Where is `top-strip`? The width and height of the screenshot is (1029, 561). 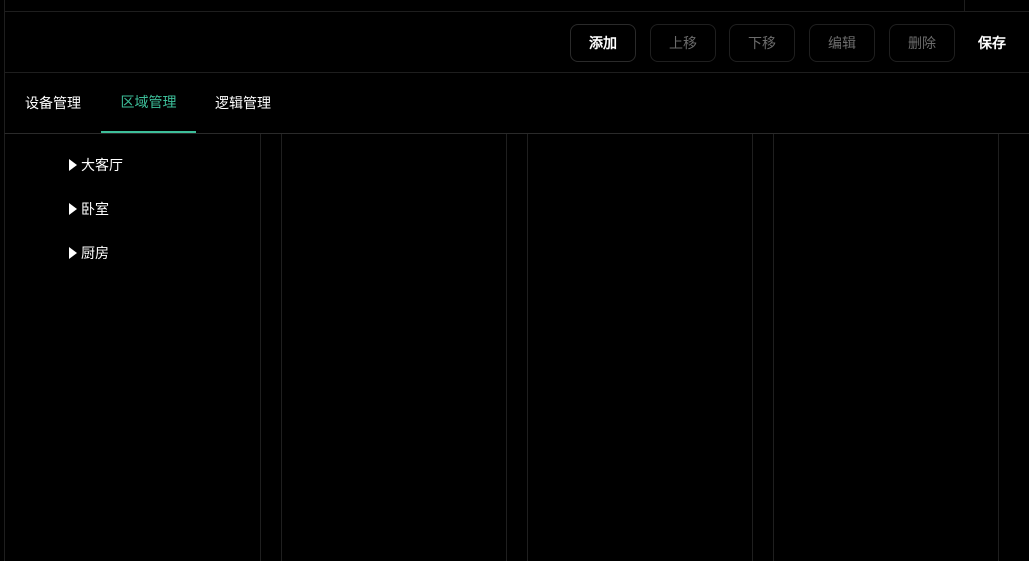
top-strip is located at coordinates (516, 6).